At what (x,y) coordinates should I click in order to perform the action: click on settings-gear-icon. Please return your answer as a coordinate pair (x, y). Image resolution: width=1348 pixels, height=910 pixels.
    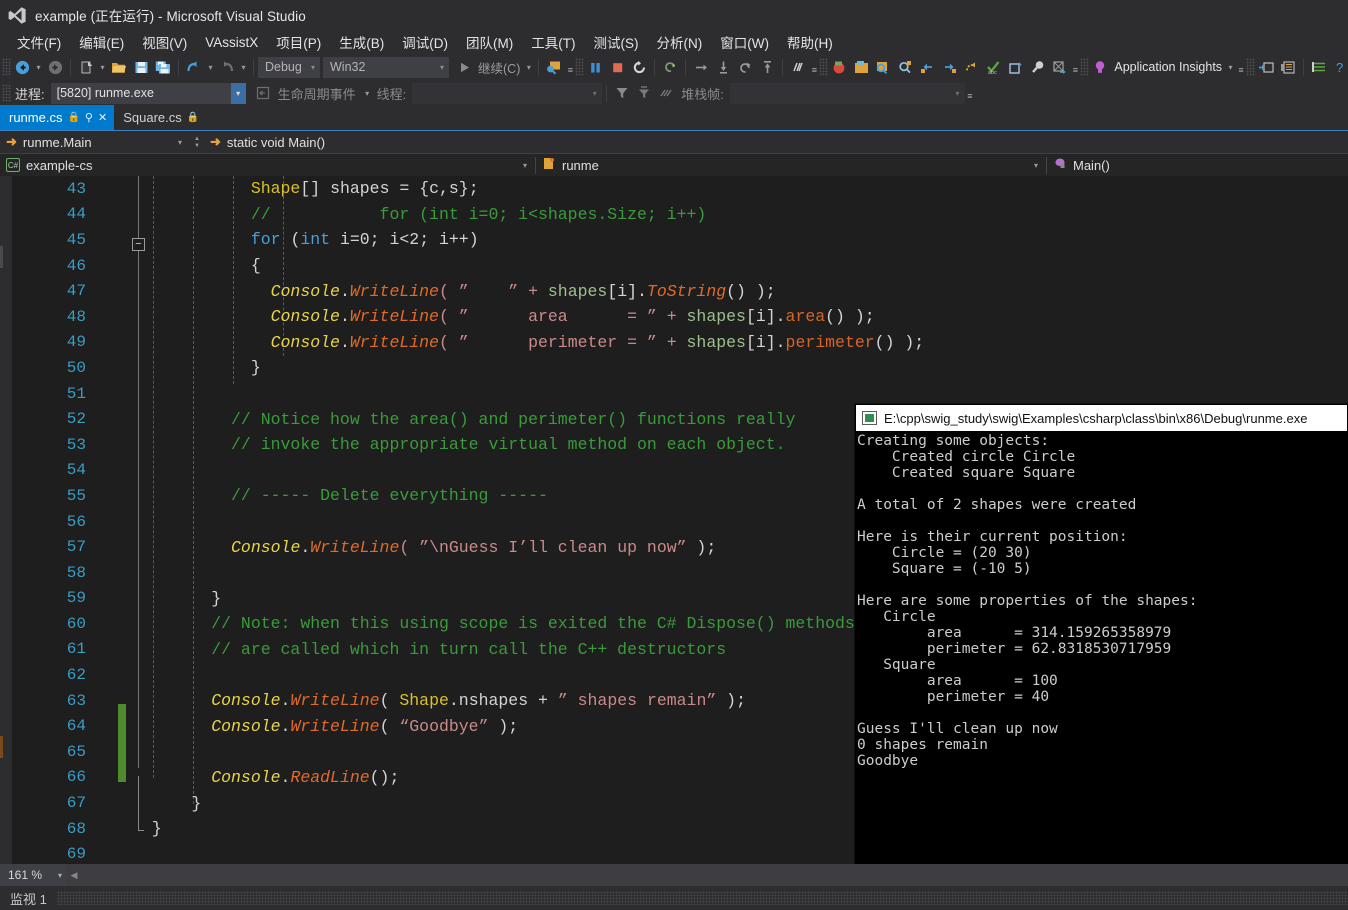
    Looking at the image, I should click on (1059, 67).